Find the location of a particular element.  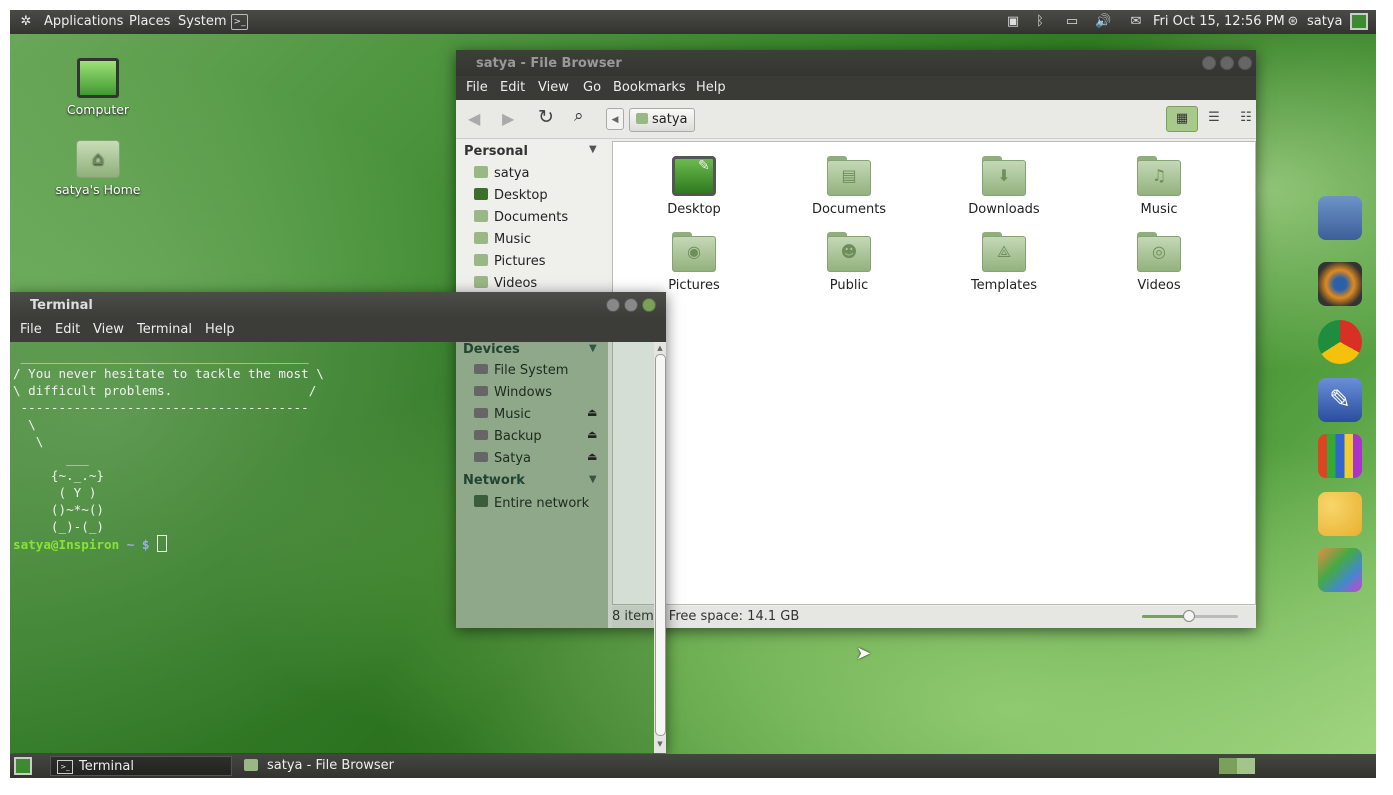

file-browser-titlebar: satya - File Browser is located at coordinates (856, 63).